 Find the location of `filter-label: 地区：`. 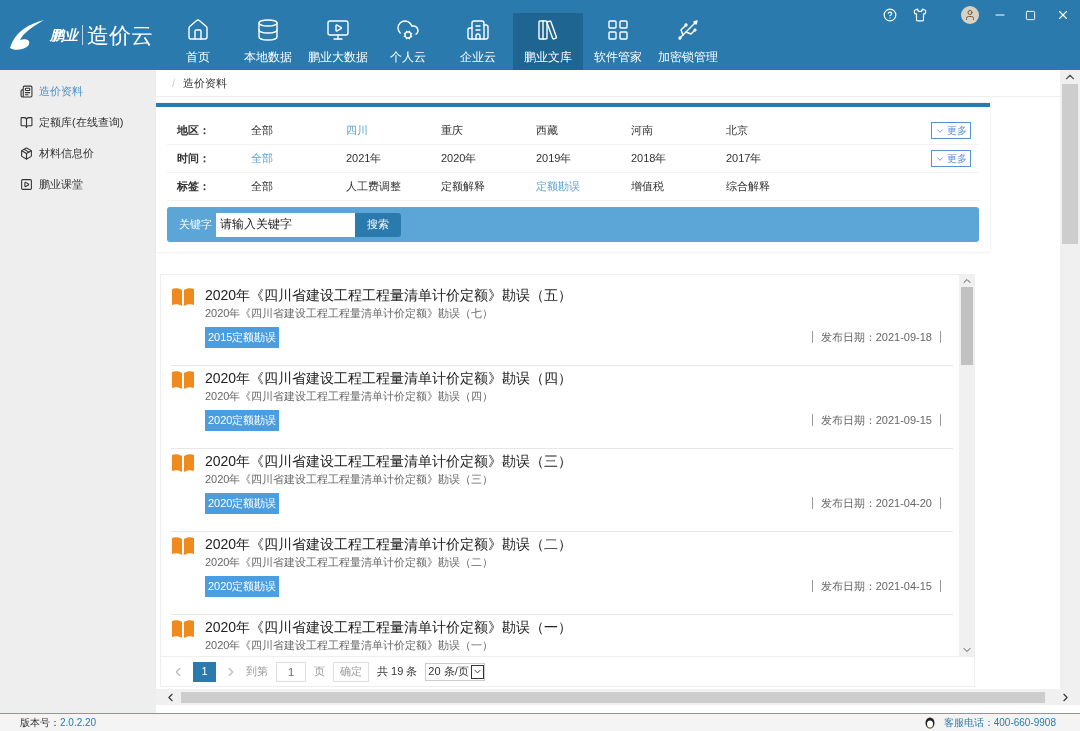

filter-label: 地区： is located at coordinates (193, 131).